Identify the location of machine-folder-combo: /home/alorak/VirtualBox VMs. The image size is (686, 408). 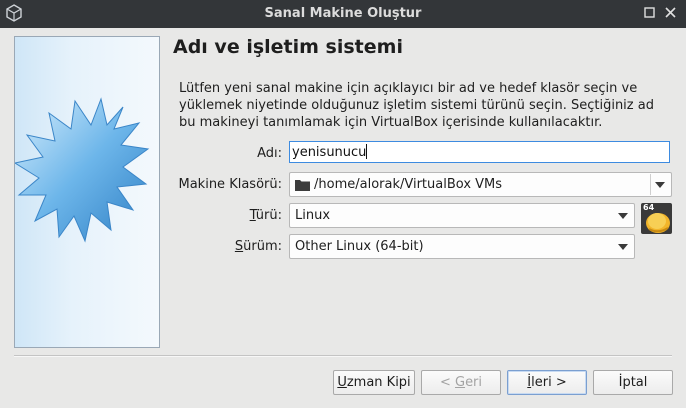
(480, 184).